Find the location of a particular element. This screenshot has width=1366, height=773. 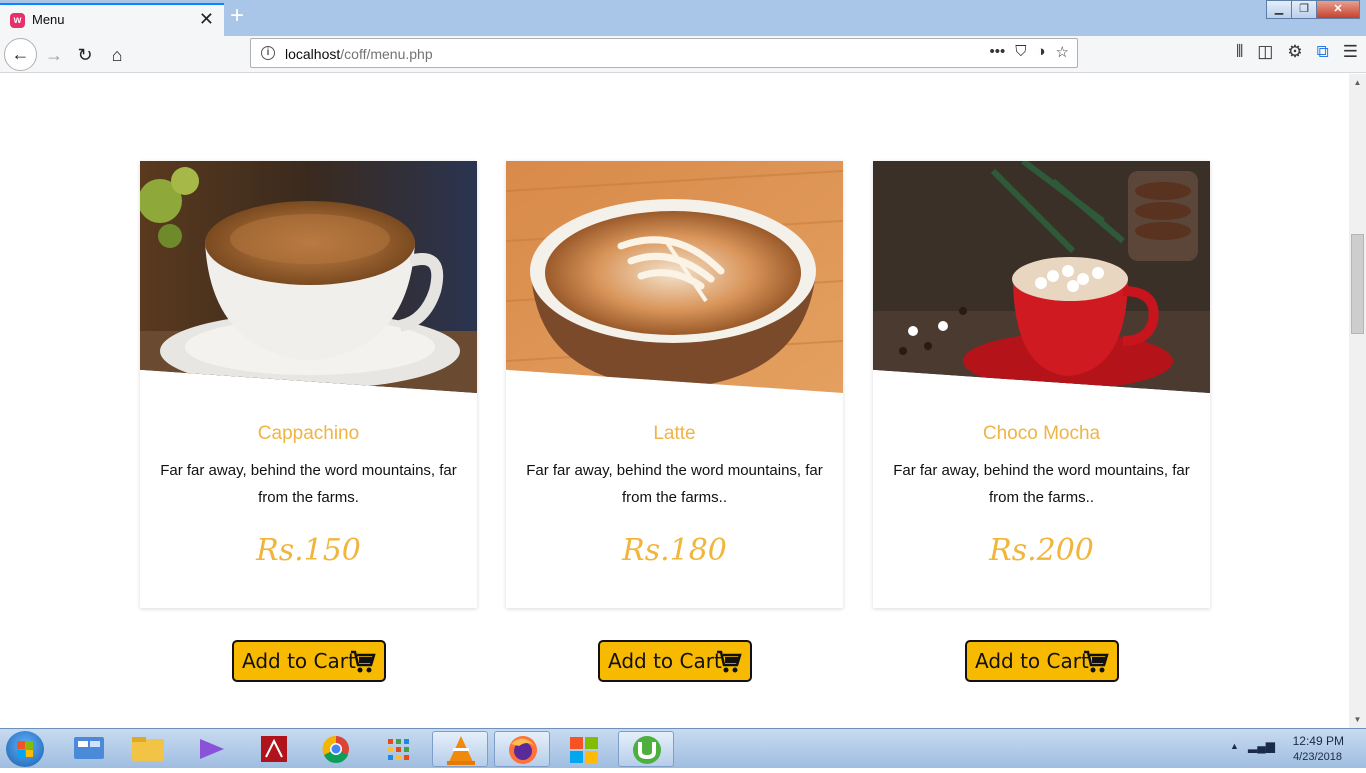

task-visual-studio-icon is located at coordinates (212, 749).